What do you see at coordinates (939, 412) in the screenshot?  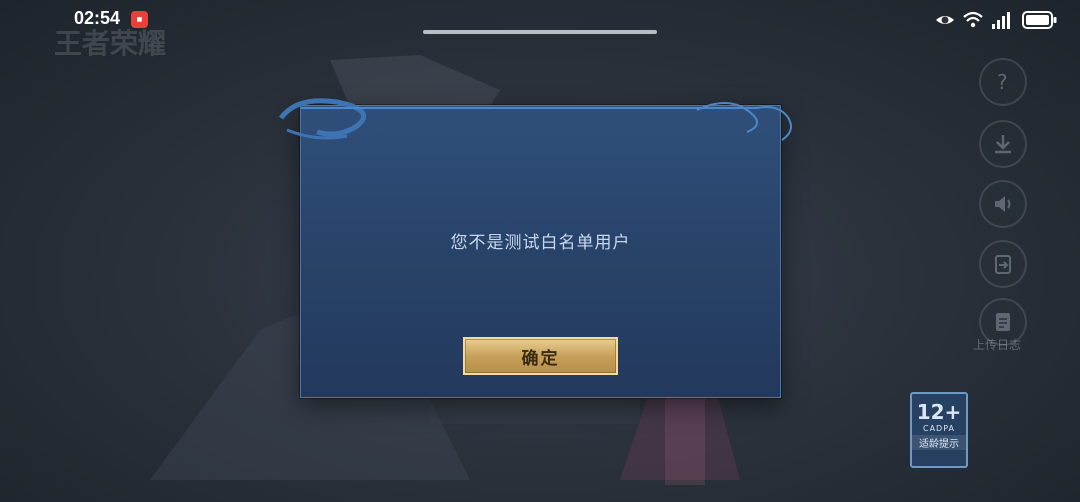 I see `age-rating-value: 12+` at bounding box center [939, 412].